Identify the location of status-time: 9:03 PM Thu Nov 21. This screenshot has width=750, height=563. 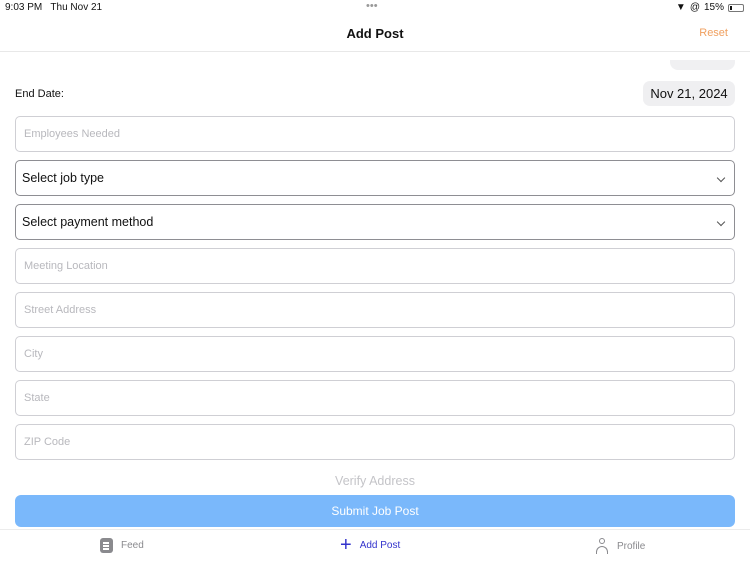
(53, 7).